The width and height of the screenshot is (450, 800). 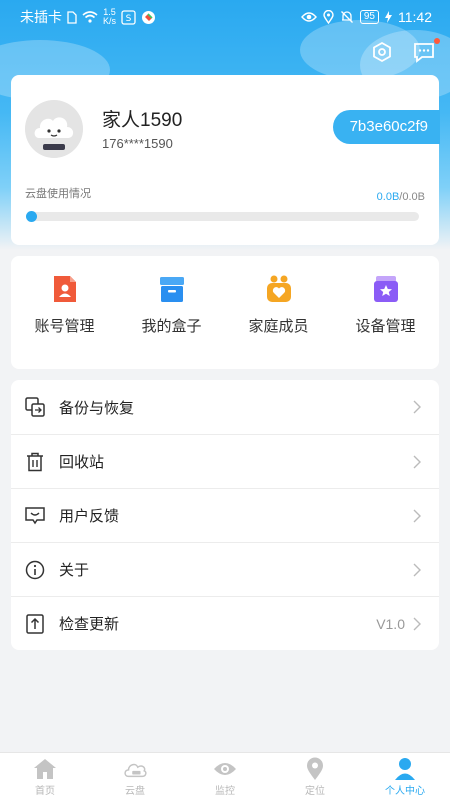 I want to click on account-icon, so click(x=65, y=289).